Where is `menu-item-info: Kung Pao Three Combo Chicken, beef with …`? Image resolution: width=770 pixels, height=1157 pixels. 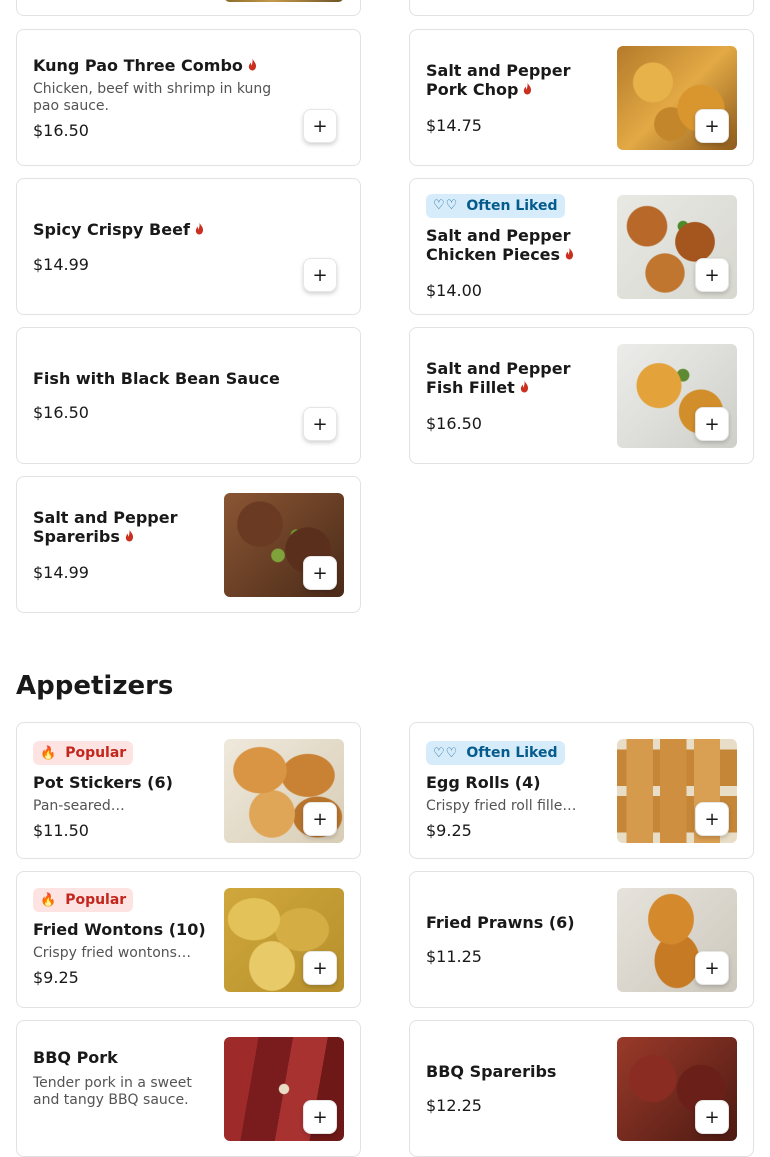 menu-item-info: Kung Pao Three Combo Chicken, beef with … is located at coordinates (163, 97).